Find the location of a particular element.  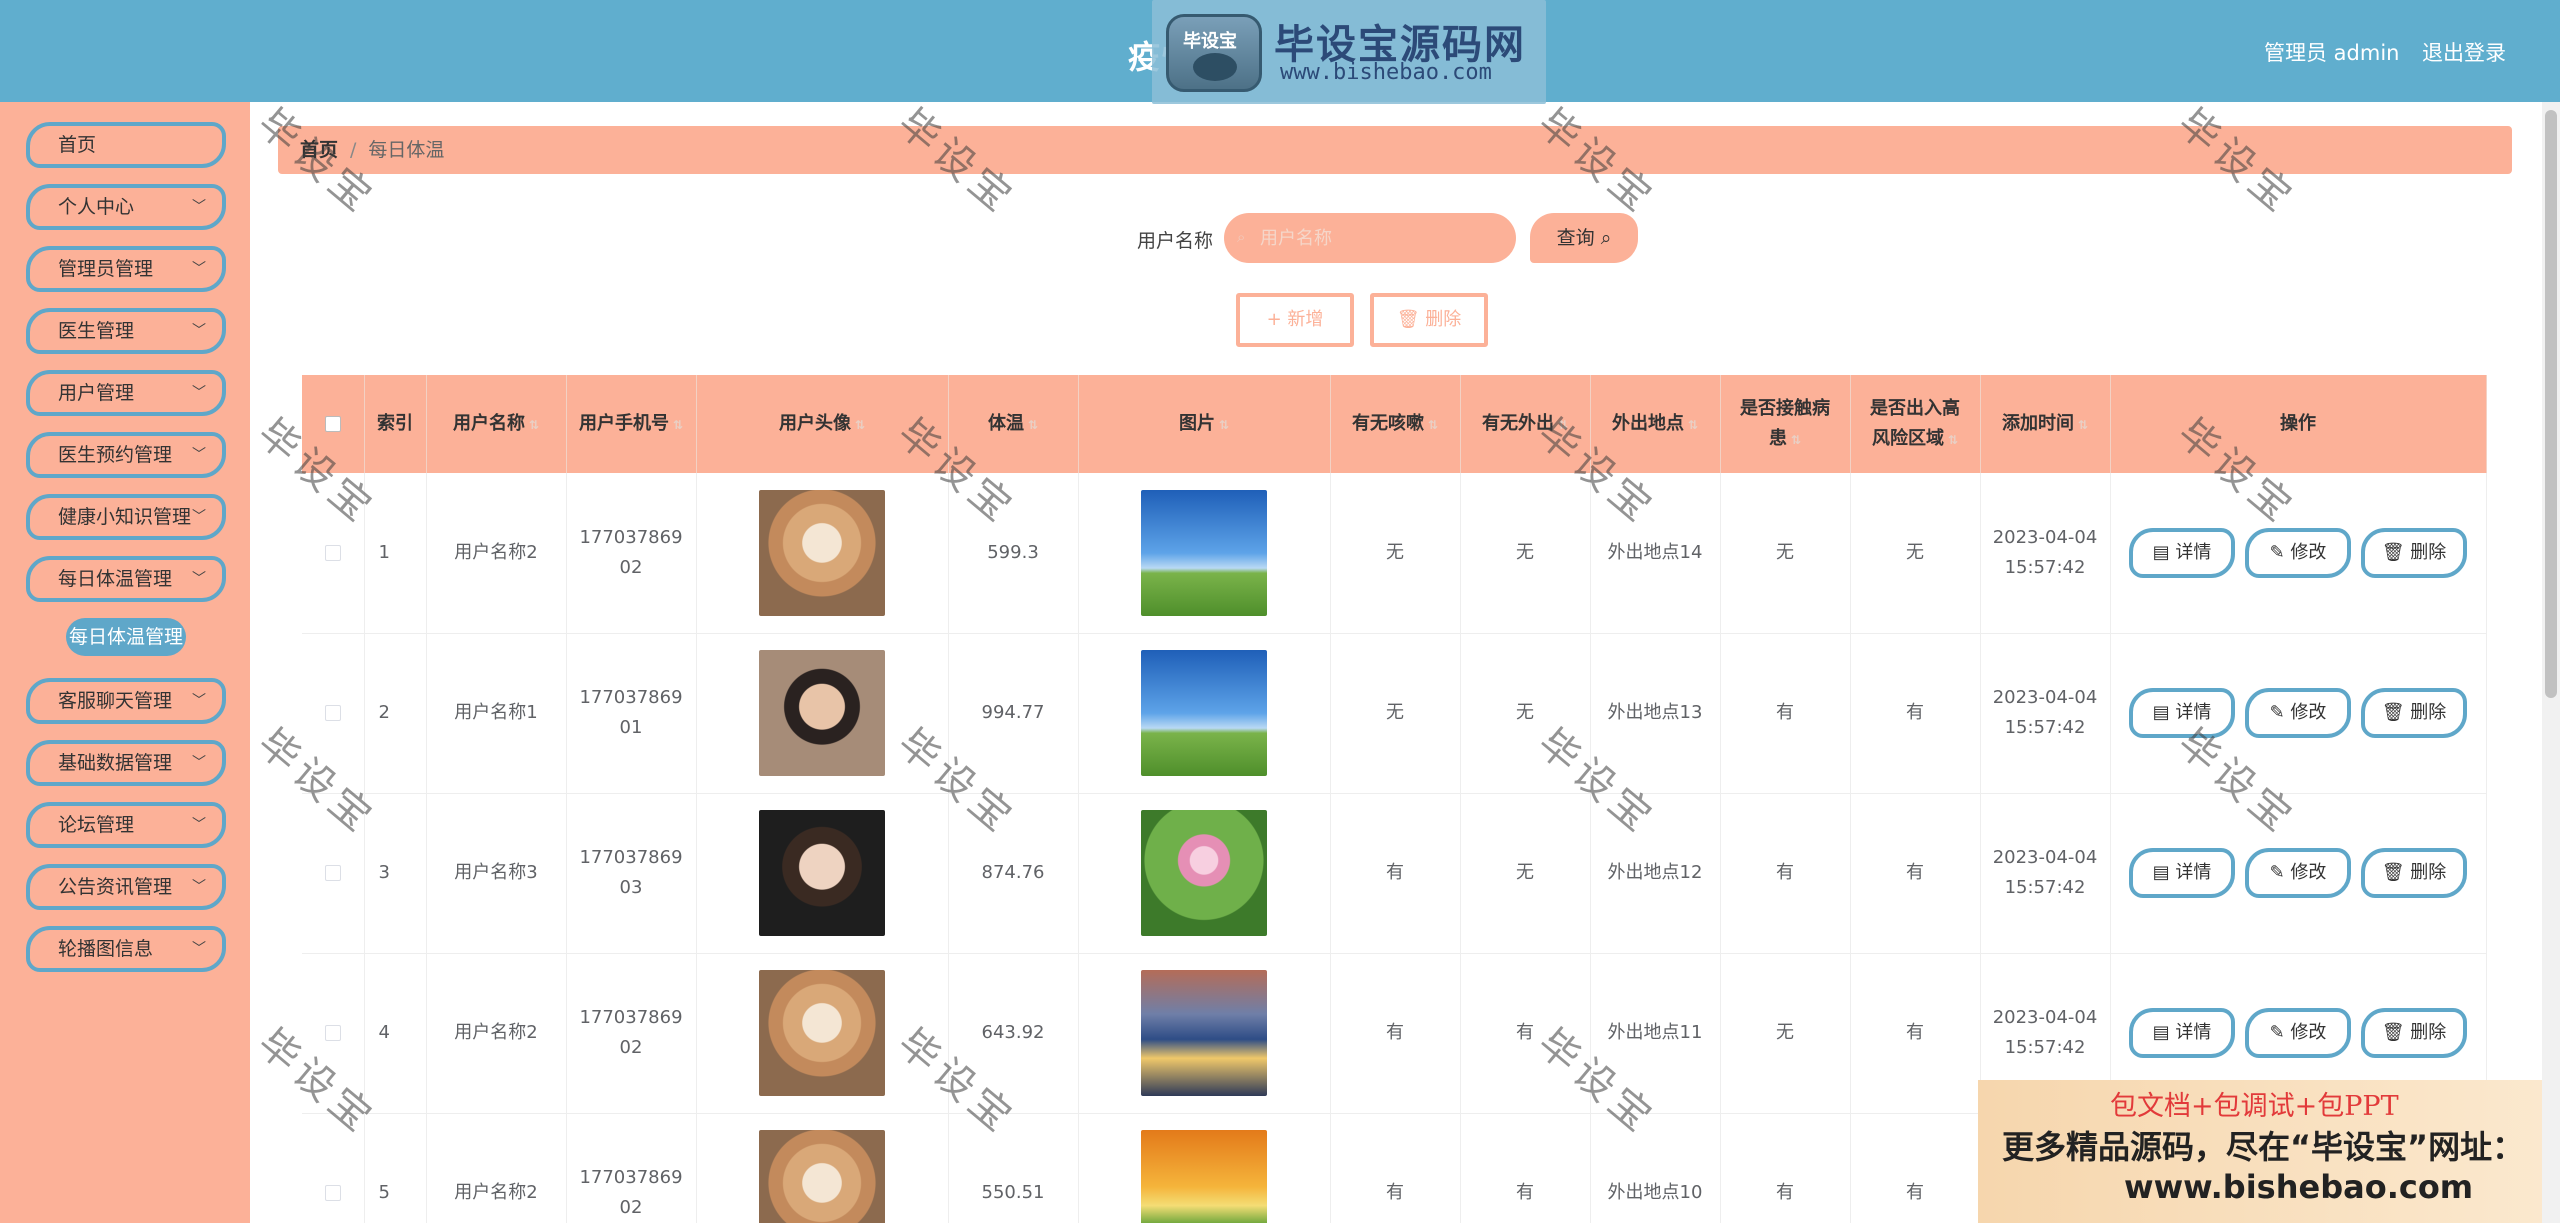

batch-delete-button: 🗑 删除 is located at coordinates (1429, 320).